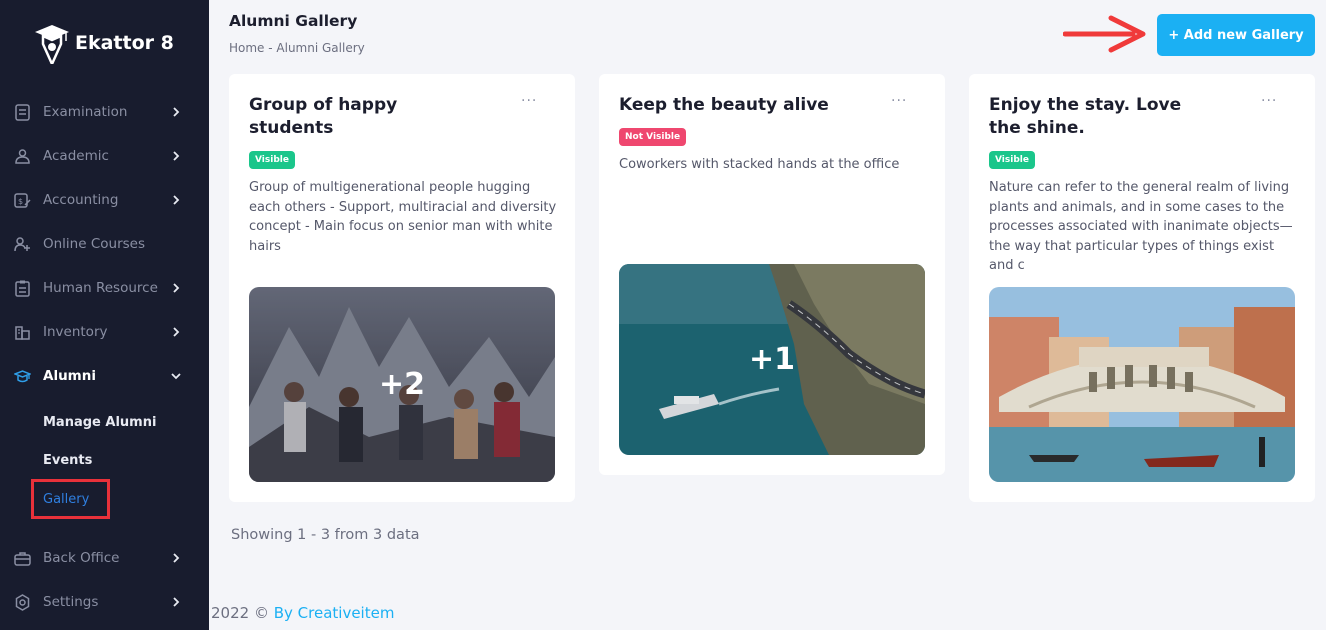  Describe the element at coordinates (104, 376) in the screenshot. I see `sidebar-item-alumni: Alumni` at that location.